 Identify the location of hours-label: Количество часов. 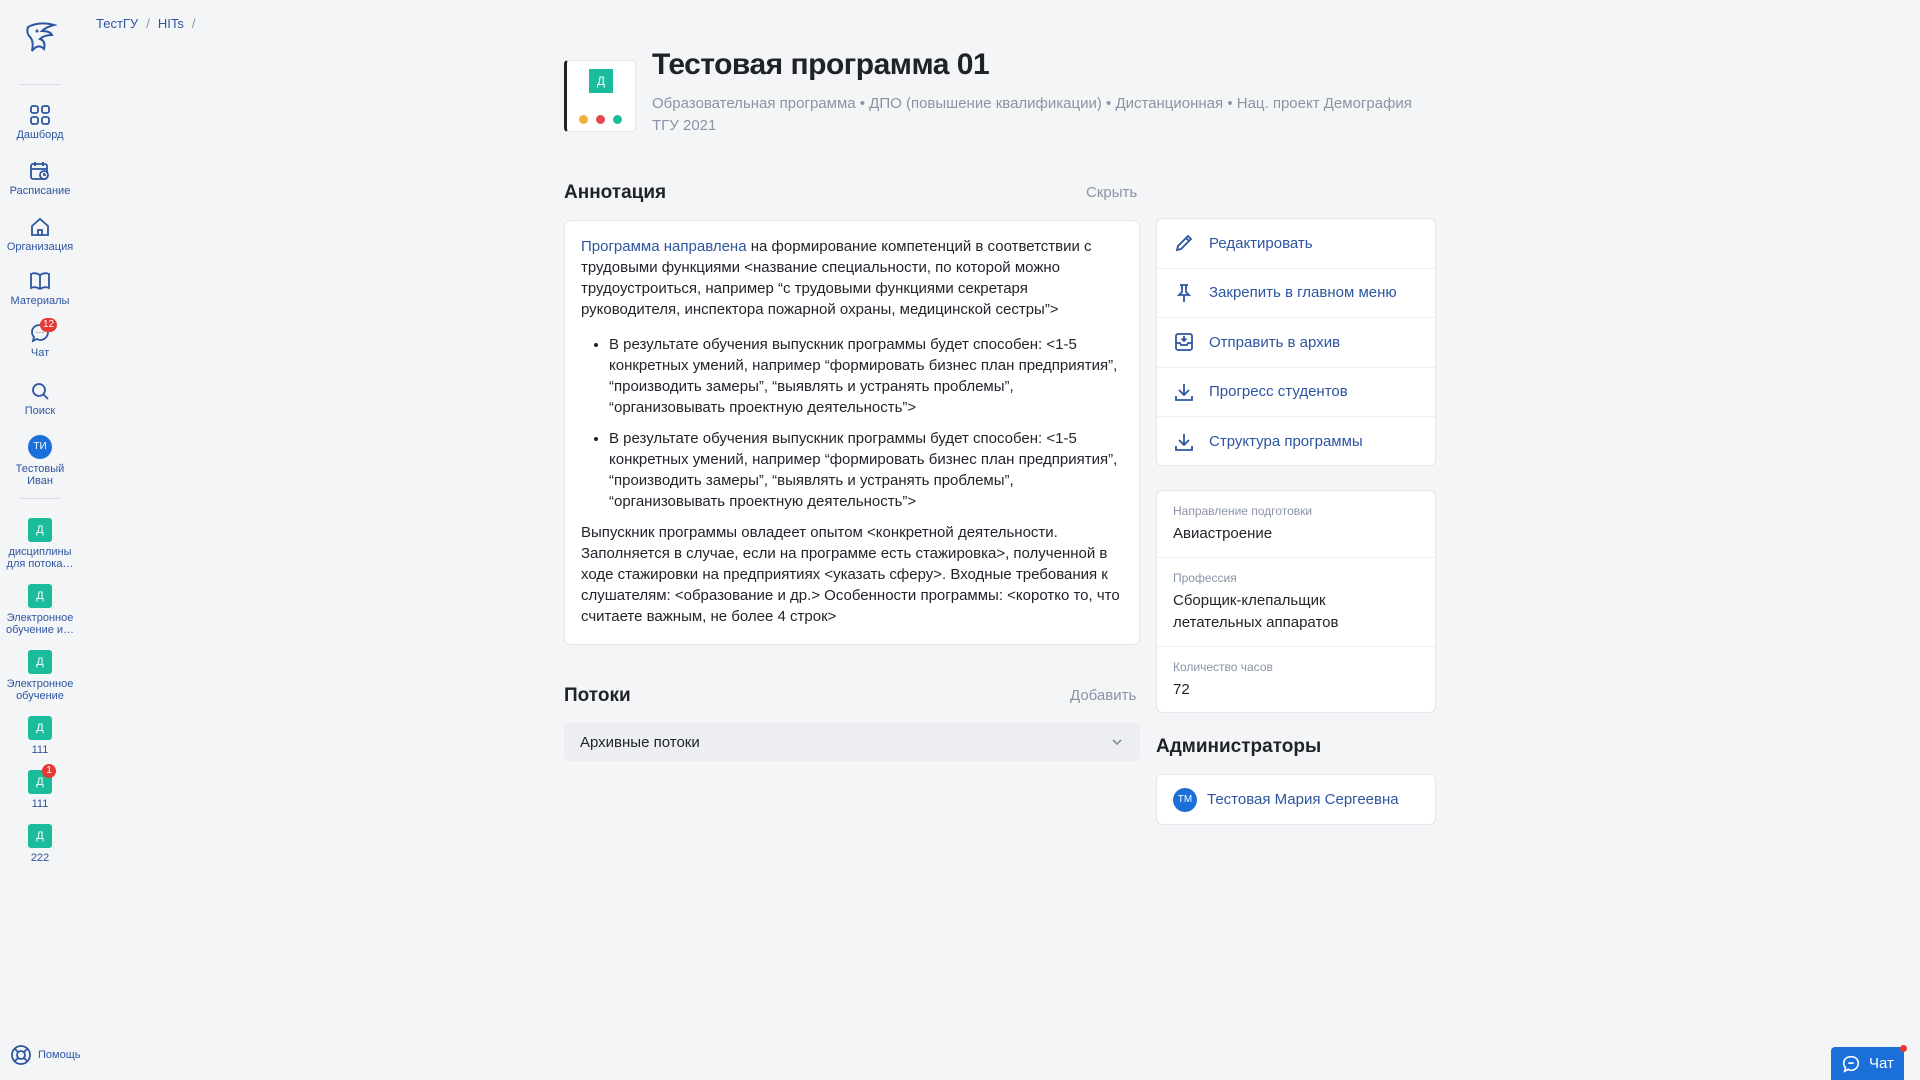
(1223, 667).